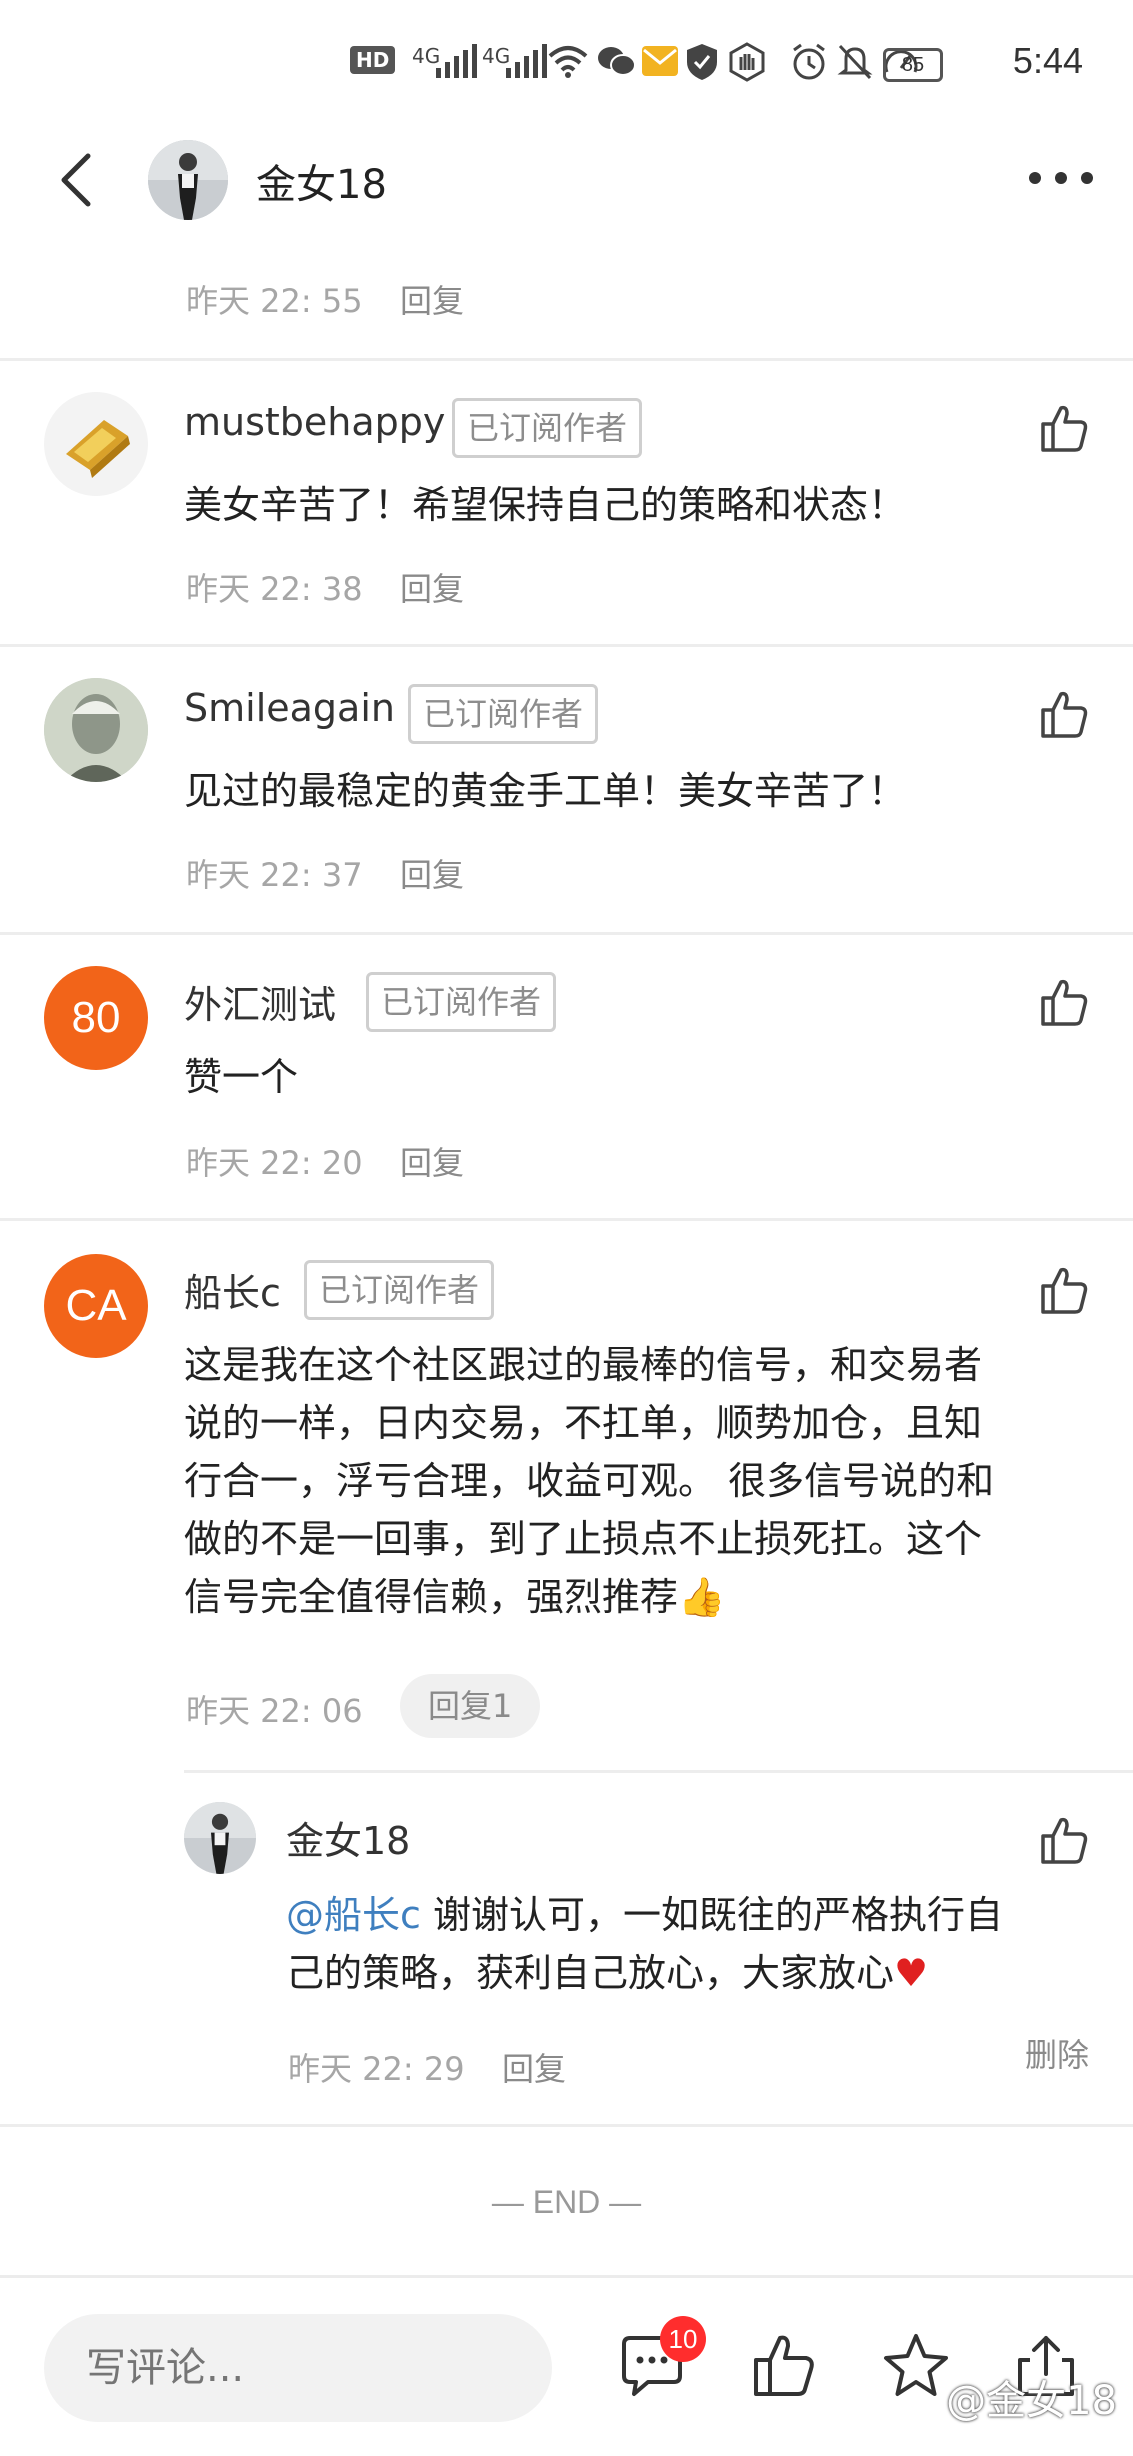 The width and height of the screenshot is (1133, 2456). I want to click on comment-time: 昨天 22: 37, so click(274, 875).